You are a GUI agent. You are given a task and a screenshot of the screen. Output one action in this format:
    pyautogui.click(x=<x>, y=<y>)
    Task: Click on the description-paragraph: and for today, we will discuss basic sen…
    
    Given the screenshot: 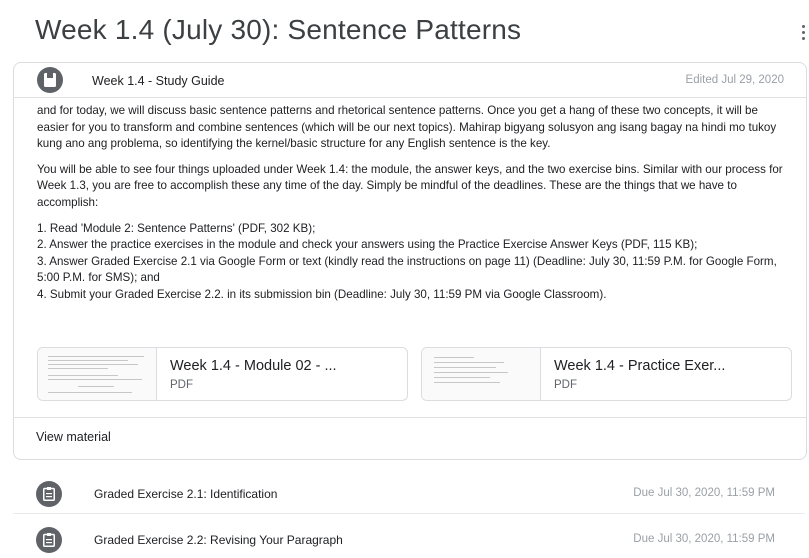 What is the action you would take?
    pyautogui.click(x=407, y=127)
    